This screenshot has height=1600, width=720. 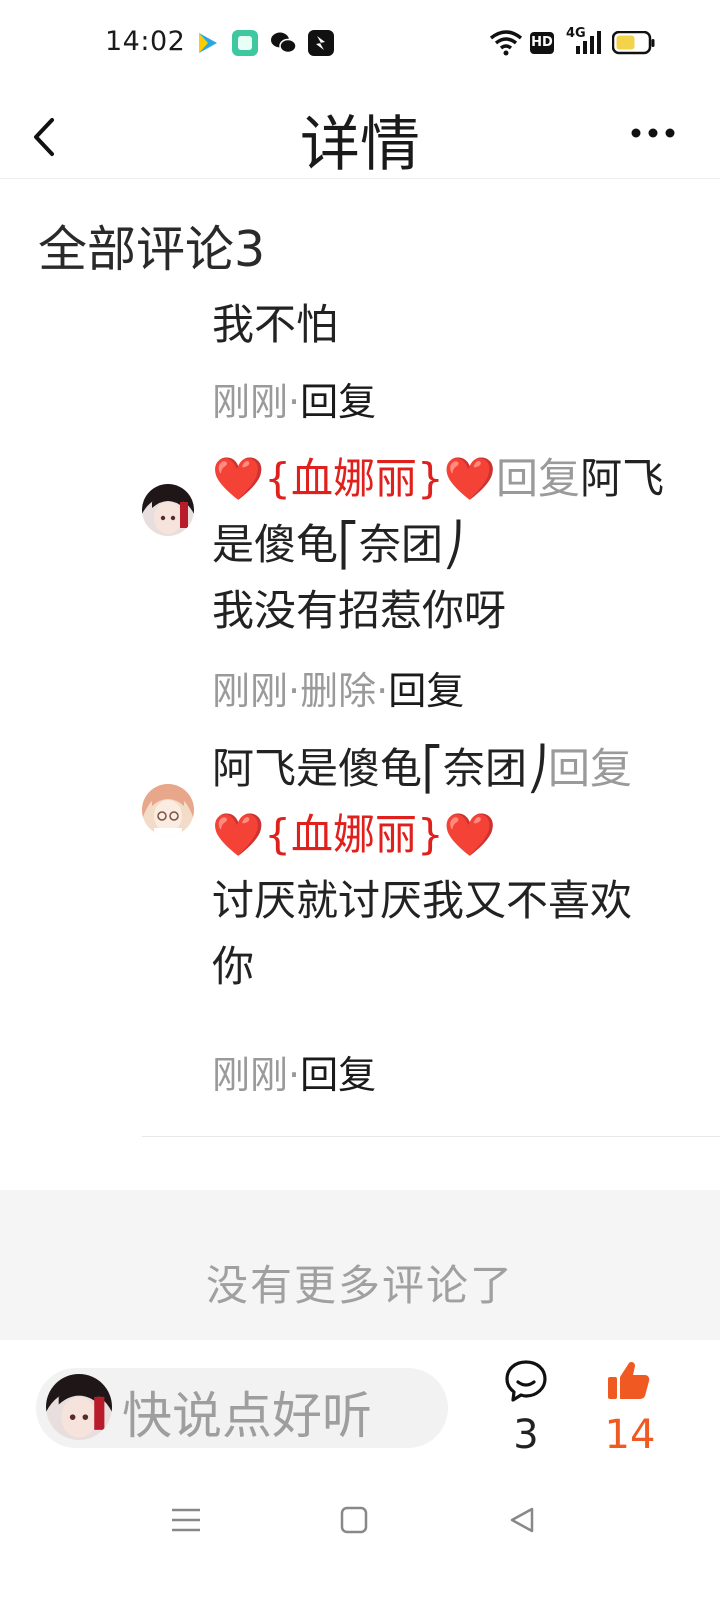 I want to click on divider, so click(x=431, y=1136).